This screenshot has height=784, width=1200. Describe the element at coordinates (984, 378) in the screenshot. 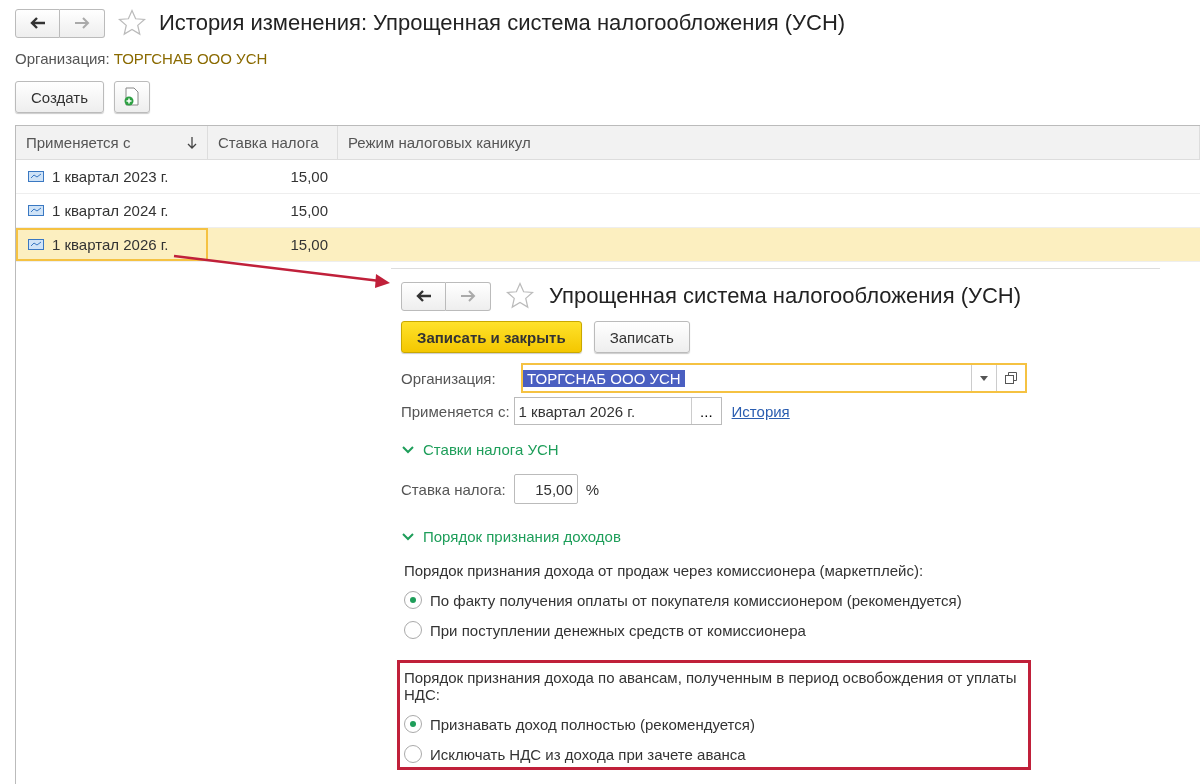

I see `dropdown-icon` at that location.